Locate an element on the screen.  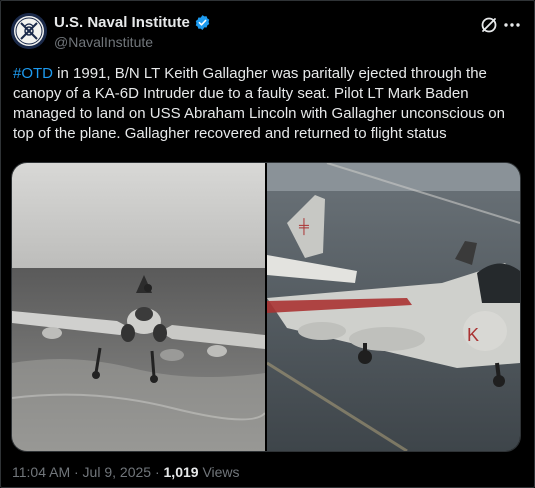
more-options-icon is located at coordinates (512, 25).